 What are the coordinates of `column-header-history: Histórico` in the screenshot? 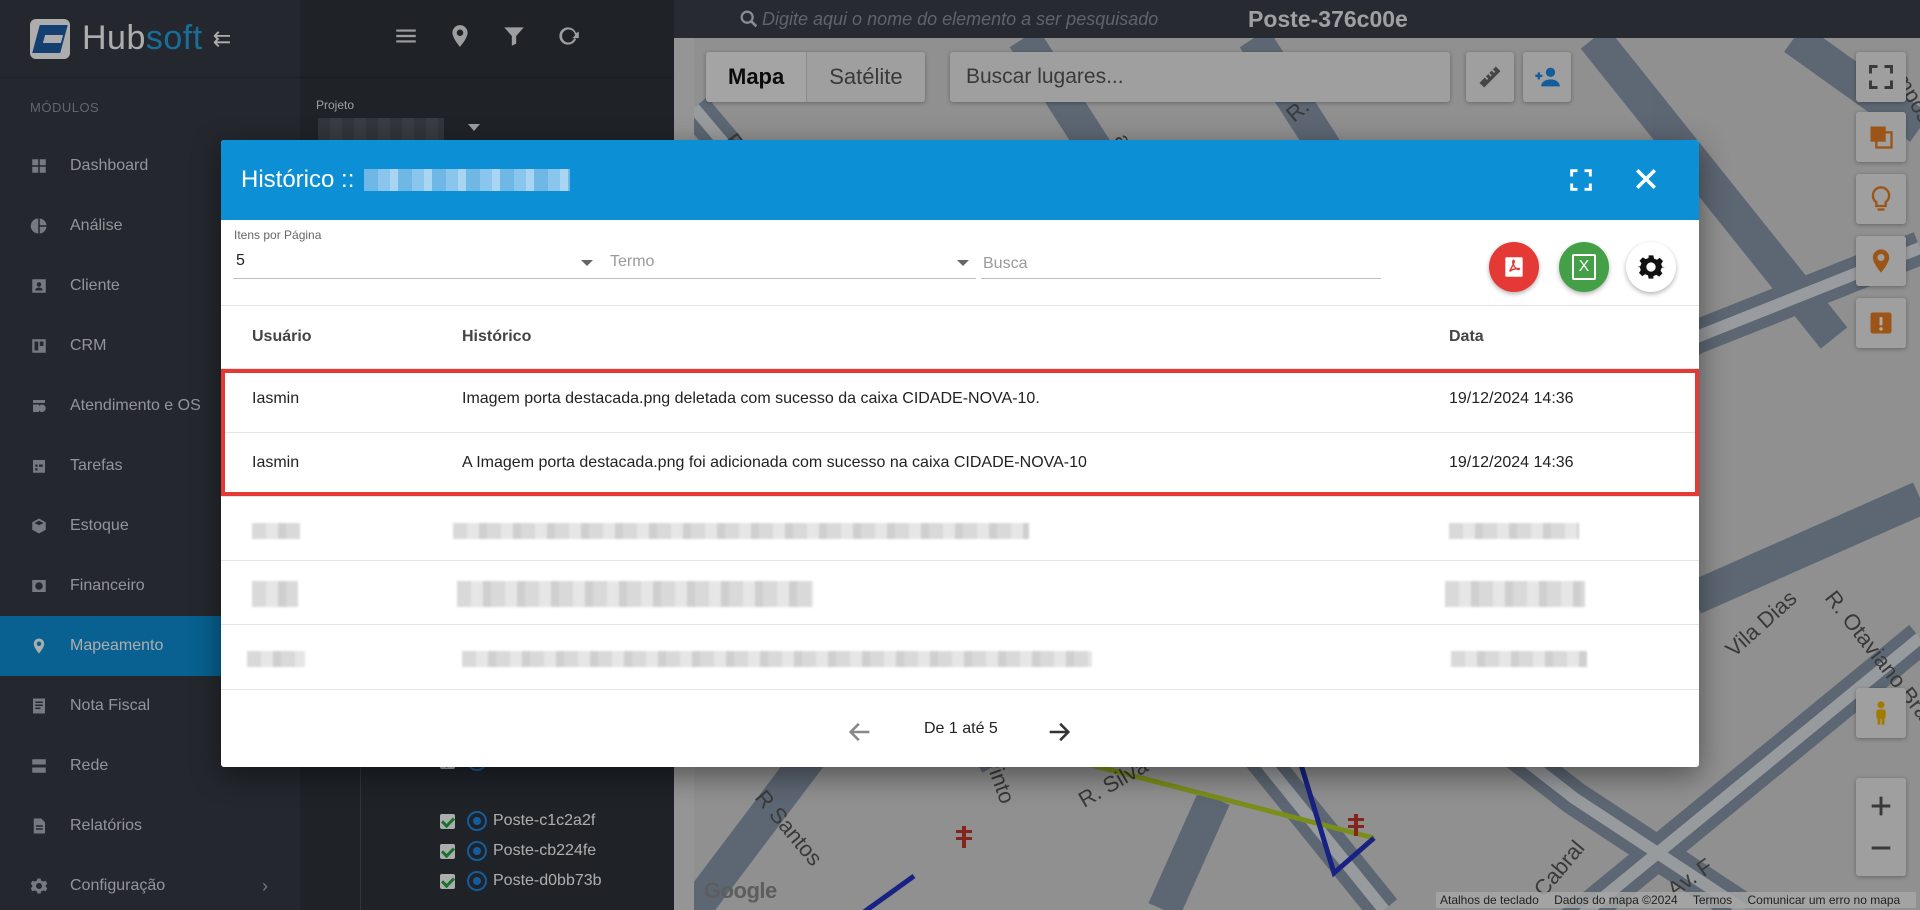 It's located at (496, 337).